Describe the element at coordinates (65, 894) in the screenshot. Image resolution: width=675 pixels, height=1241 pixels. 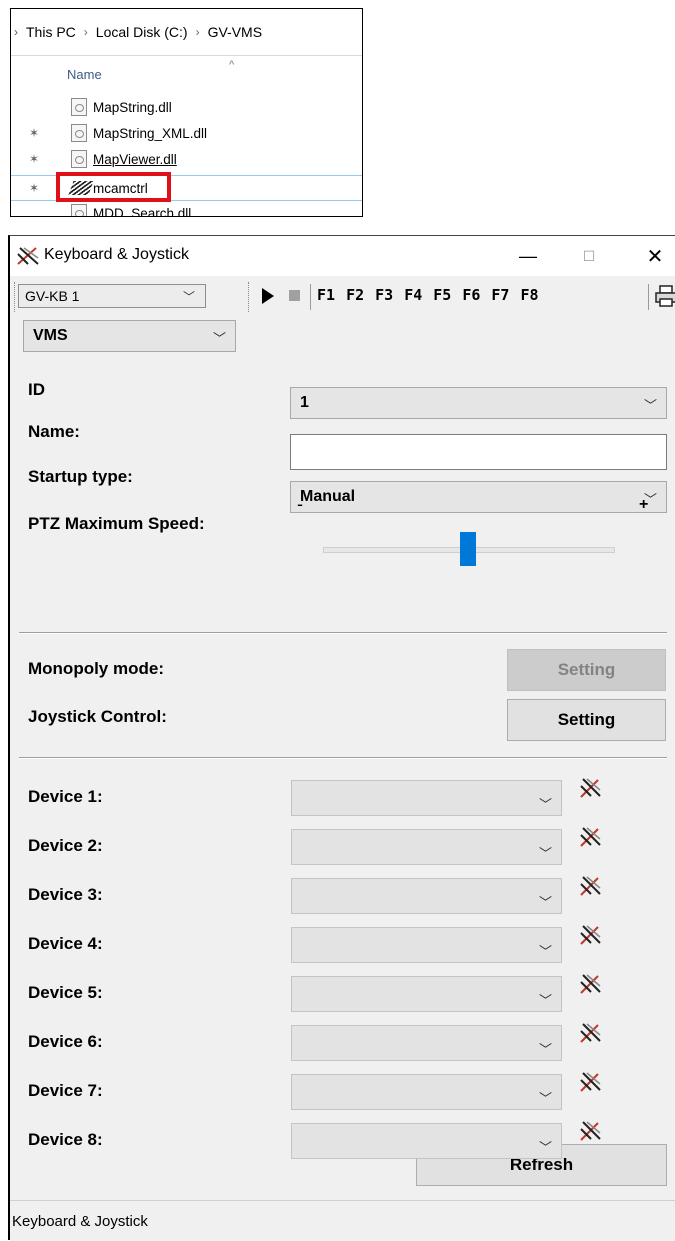
I see `device-label: Device 3:` at that location.